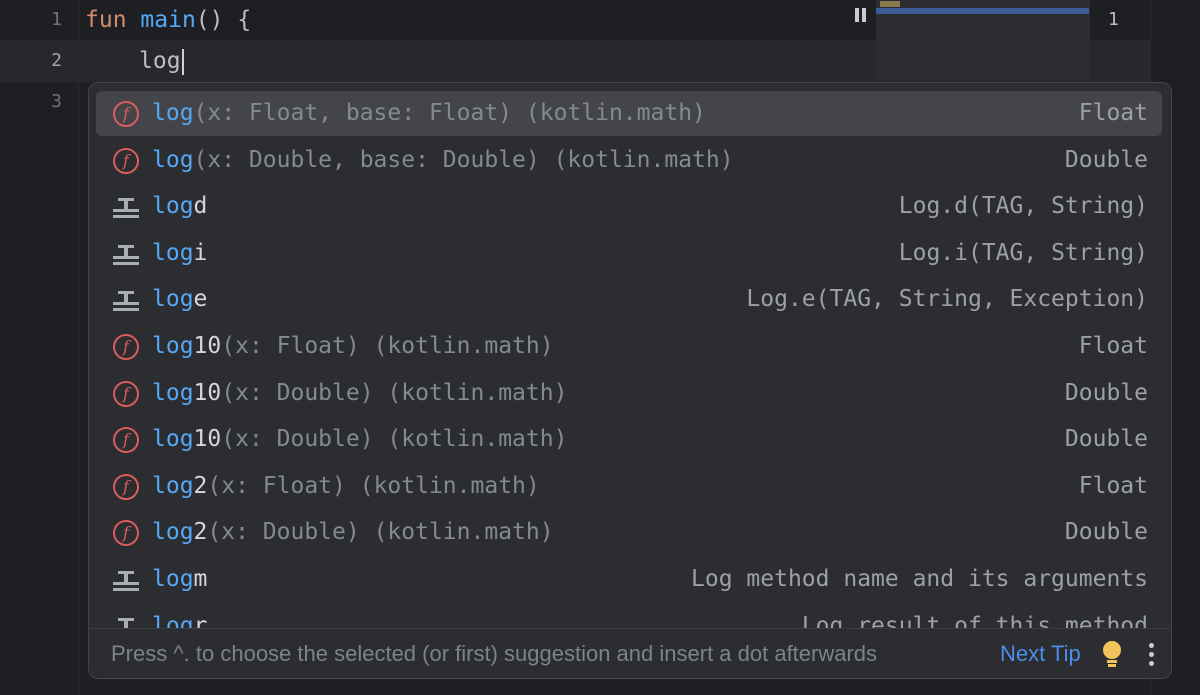 The width and height of the screenshot is (1200, 695). Describe the element at coordinates (629, 579) in the screenshot. I see `completion-item: logm Log method name and its arguments` at that location.